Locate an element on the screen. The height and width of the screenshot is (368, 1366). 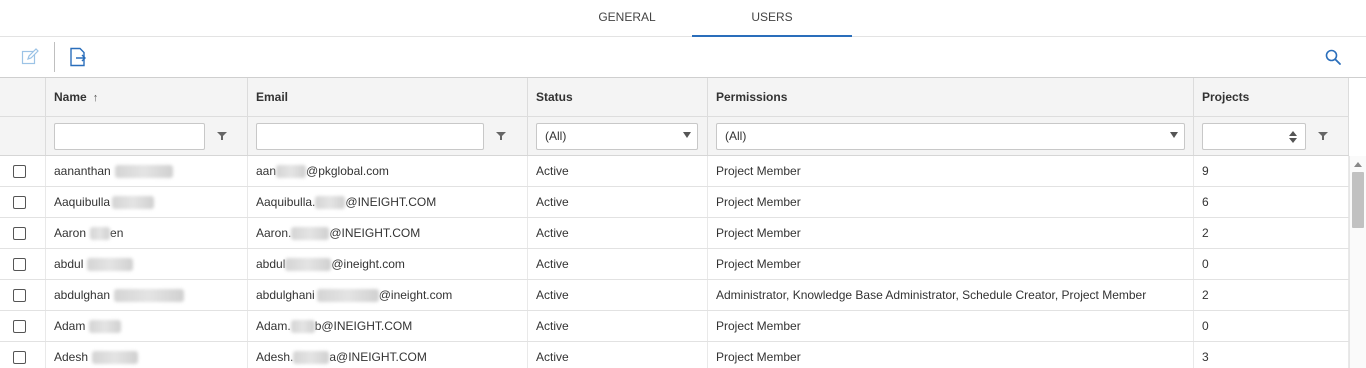
status-filter-value: (All) is located at coordinates (556, 136).